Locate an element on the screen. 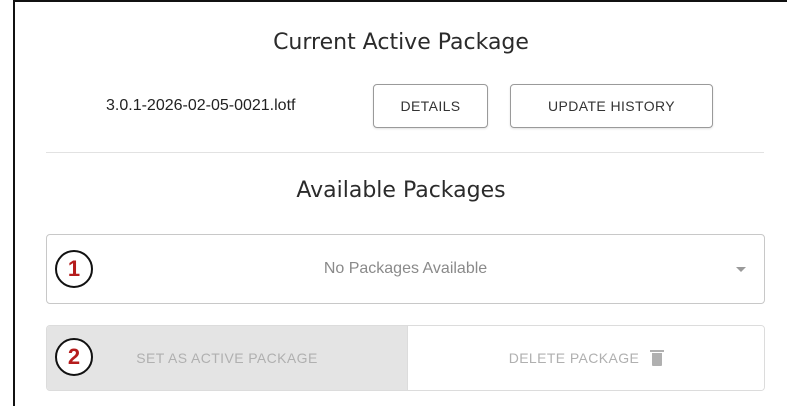 This screenshot has width=787, height=406. delete-package-label: DELETE PACKAGE is located at coordinates (574, 358).